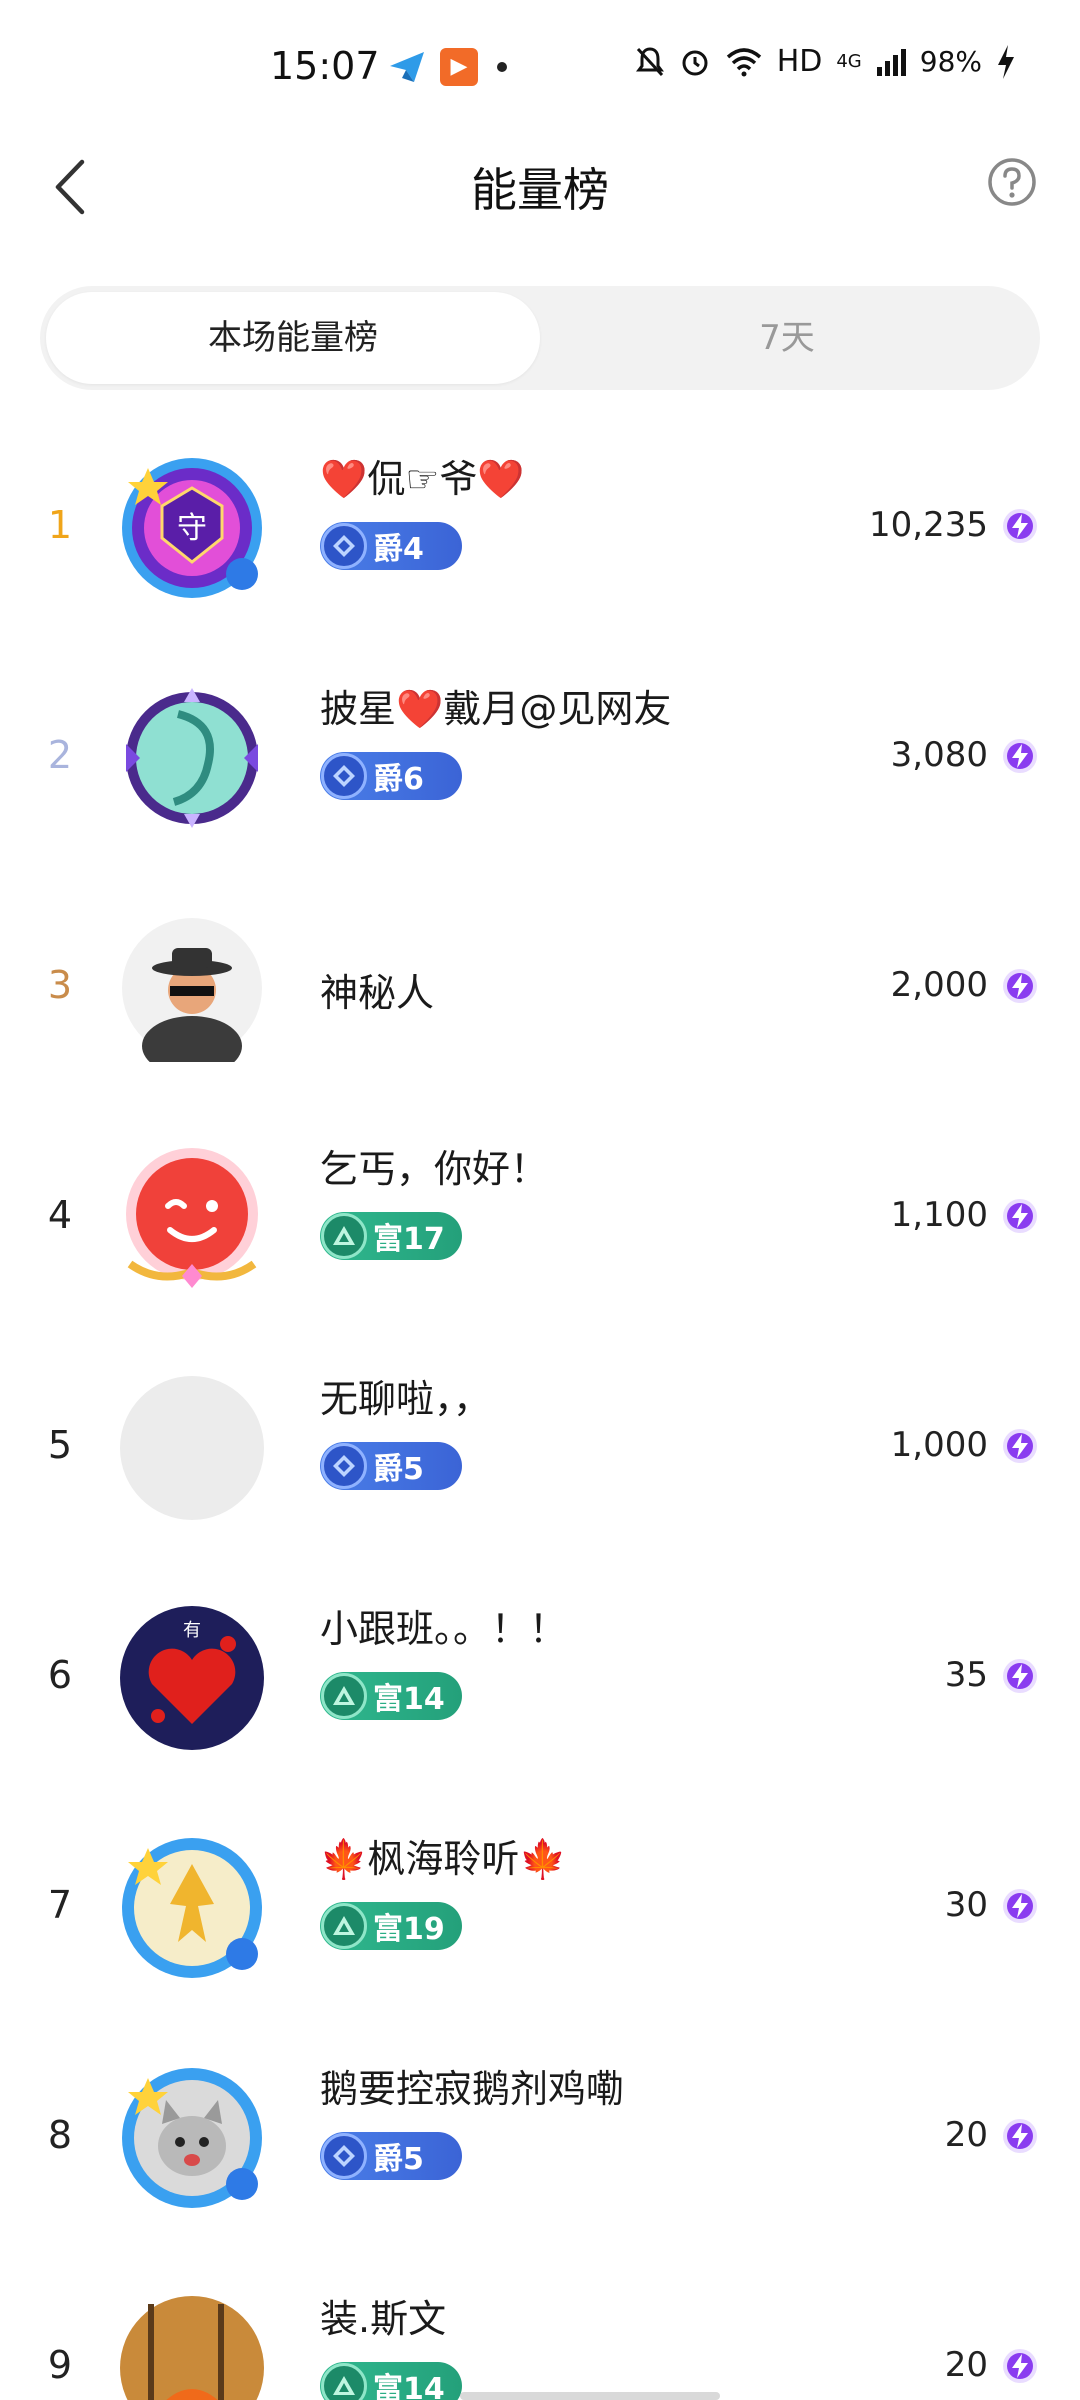 Image resolution: width=1080 pixels, height=2400 pixels. Describe the element at coordinates (540, 2325) in the screenshot. I see `leaderboard-row: 9 装.斯文富14 20` at that location.